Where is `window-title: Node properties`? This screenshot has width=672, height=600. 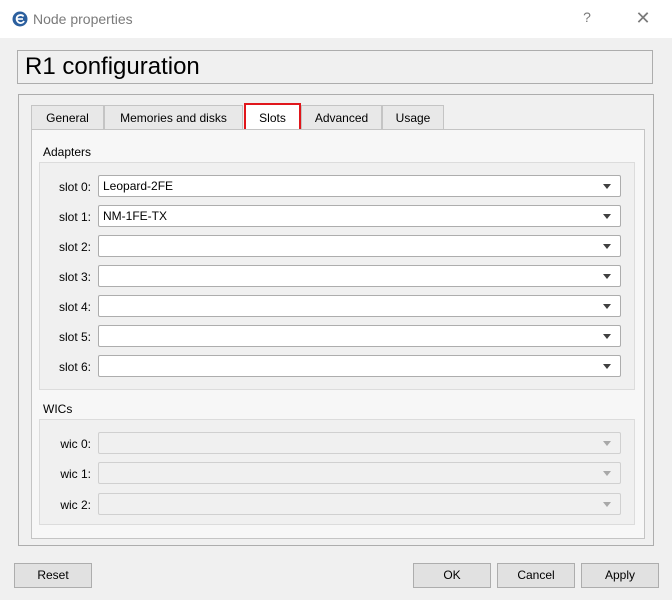
window-title: Node properties is located at coordinates (83, 19).